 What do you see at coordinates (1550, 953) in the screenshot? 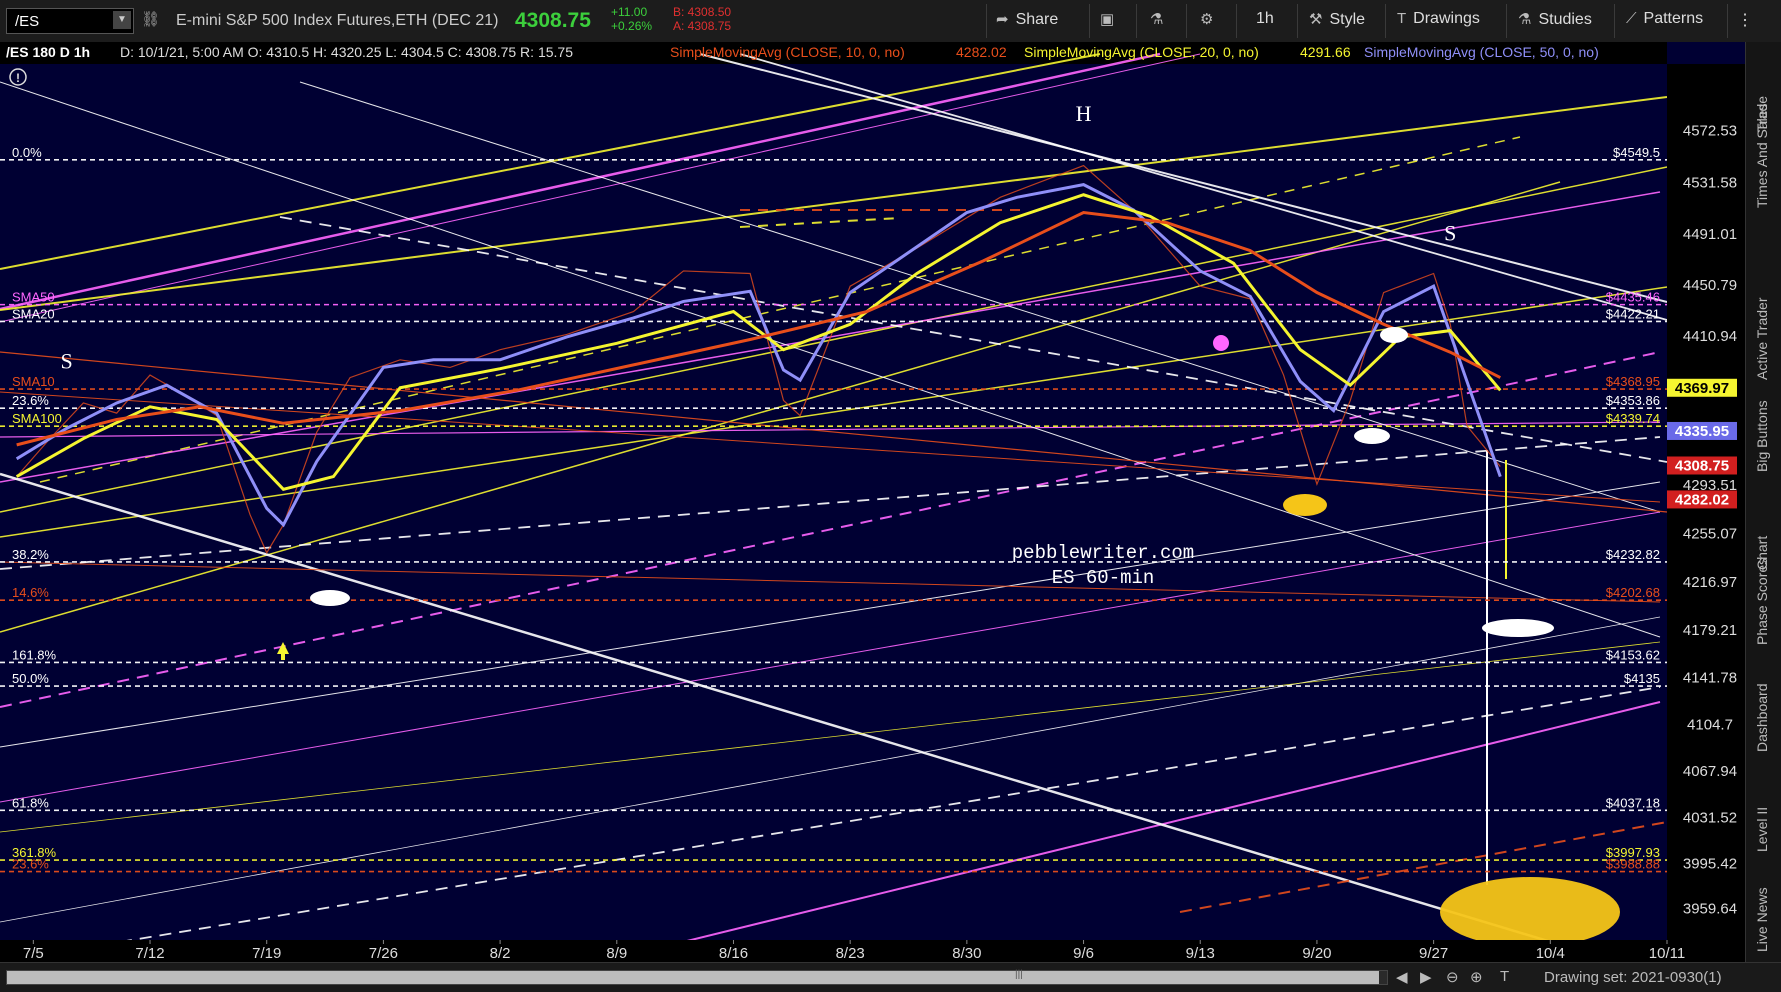
I see `x-tick-label: 10/4` at bounding box center [1550, 953].